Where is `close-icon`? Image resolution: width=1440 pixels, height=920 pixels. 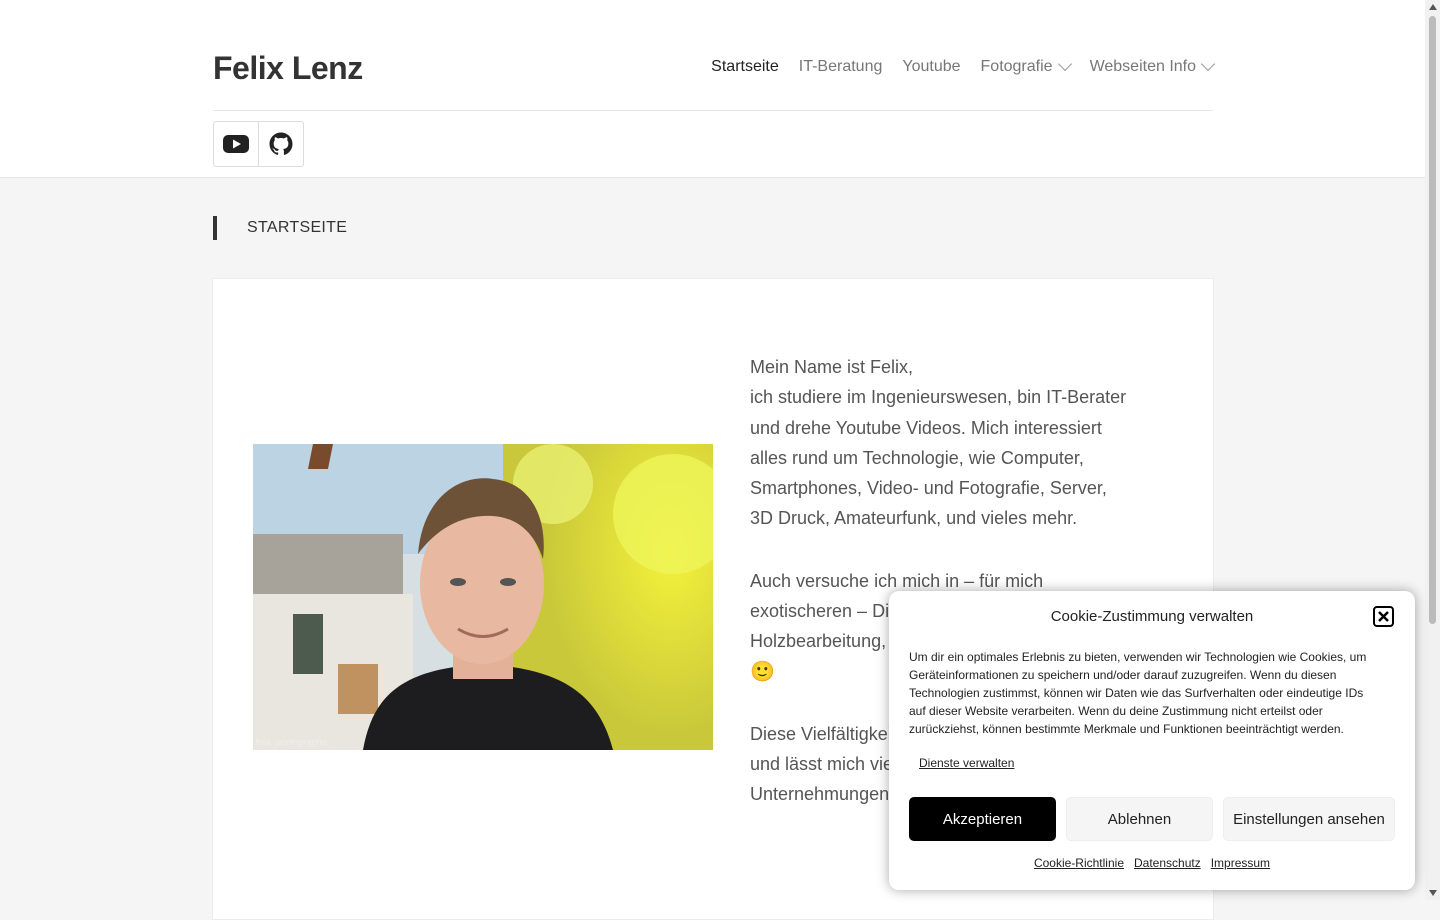 close-icon is located at coordinates (1383, 616).